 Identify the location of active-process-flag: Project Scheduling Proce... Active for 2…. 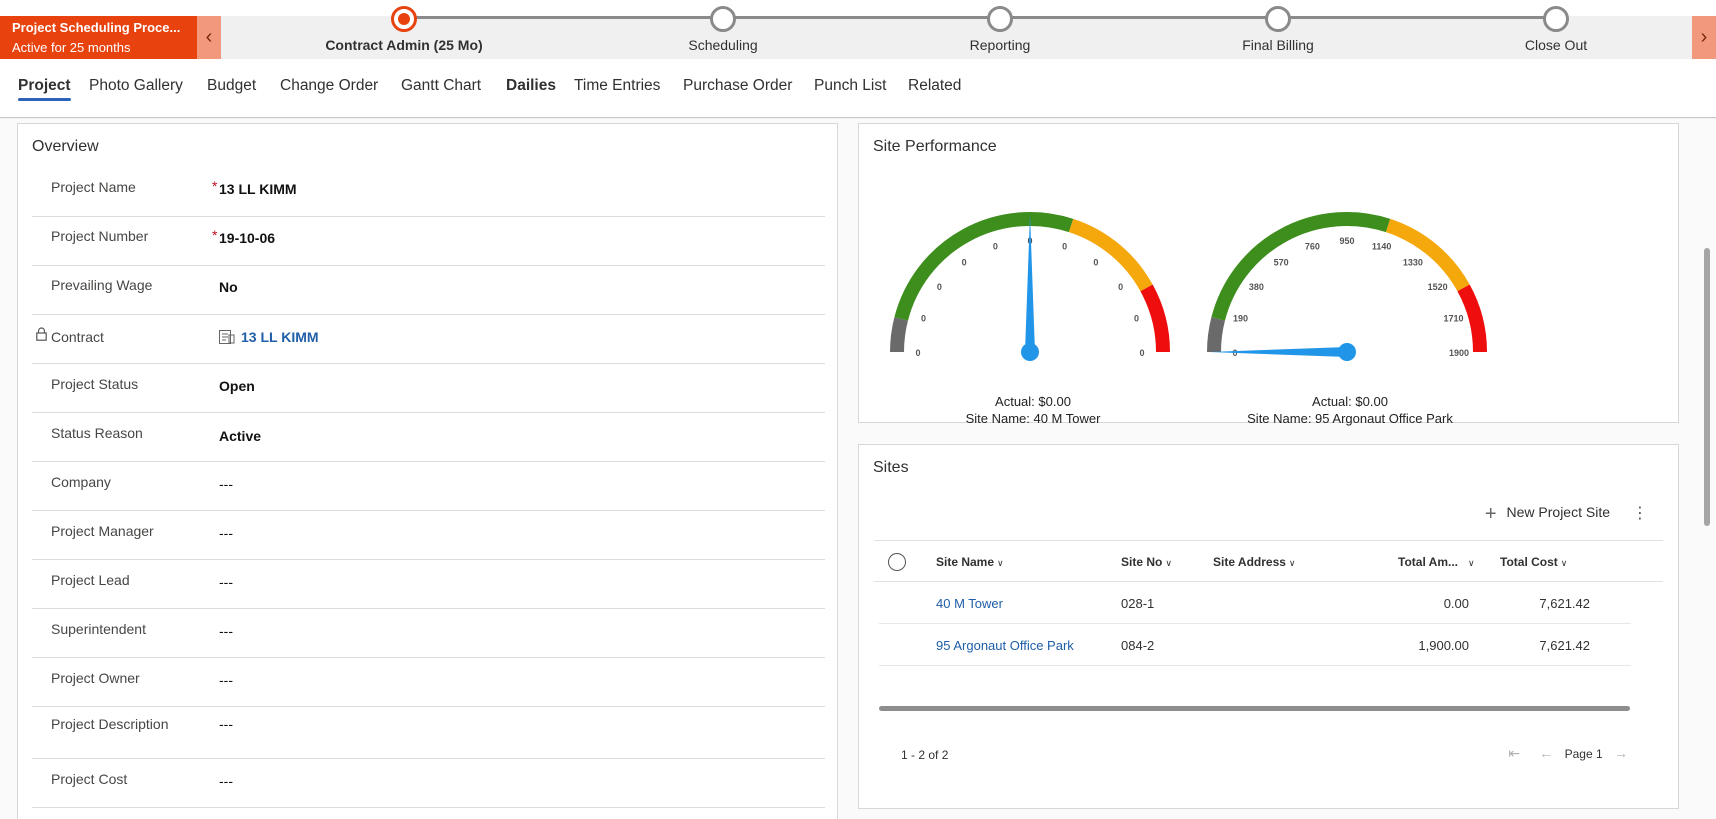
(98, 37).